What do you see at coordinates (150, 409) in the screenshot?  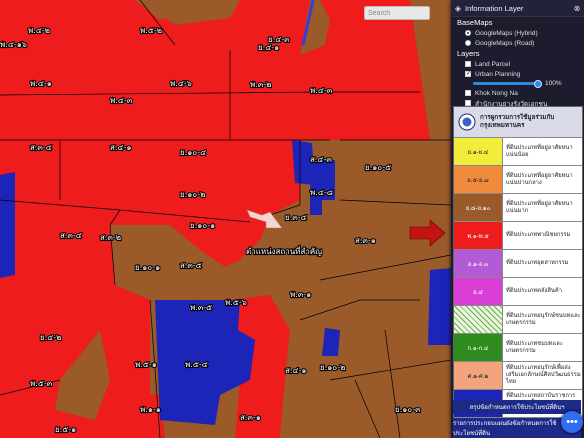 I see `zone-label: พ.๑-๑` at bounding box center [150, 409].